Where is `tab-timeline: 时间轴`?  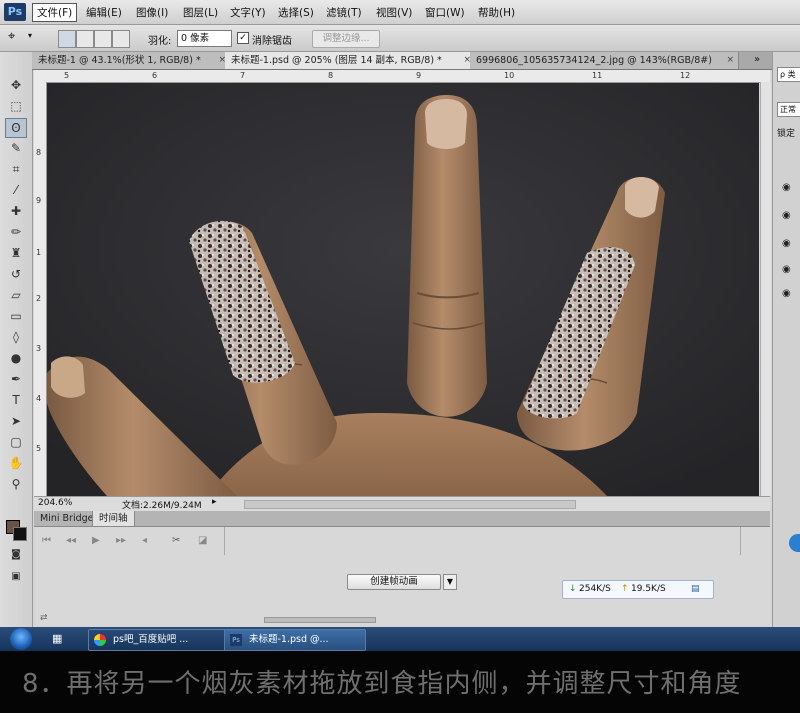
tab-timeline: 时间轴 is located at coordinates (113, 518).